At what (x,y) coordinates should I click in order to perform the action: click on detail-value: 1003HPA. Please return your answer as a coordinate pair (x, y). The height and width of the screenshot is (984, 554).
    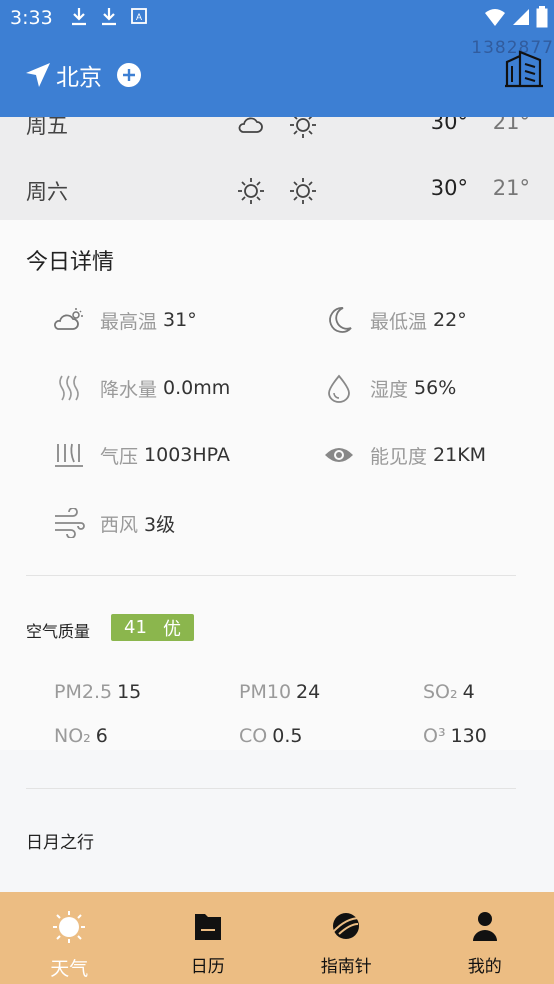
    Looking at the image, I should click on (187, 455).